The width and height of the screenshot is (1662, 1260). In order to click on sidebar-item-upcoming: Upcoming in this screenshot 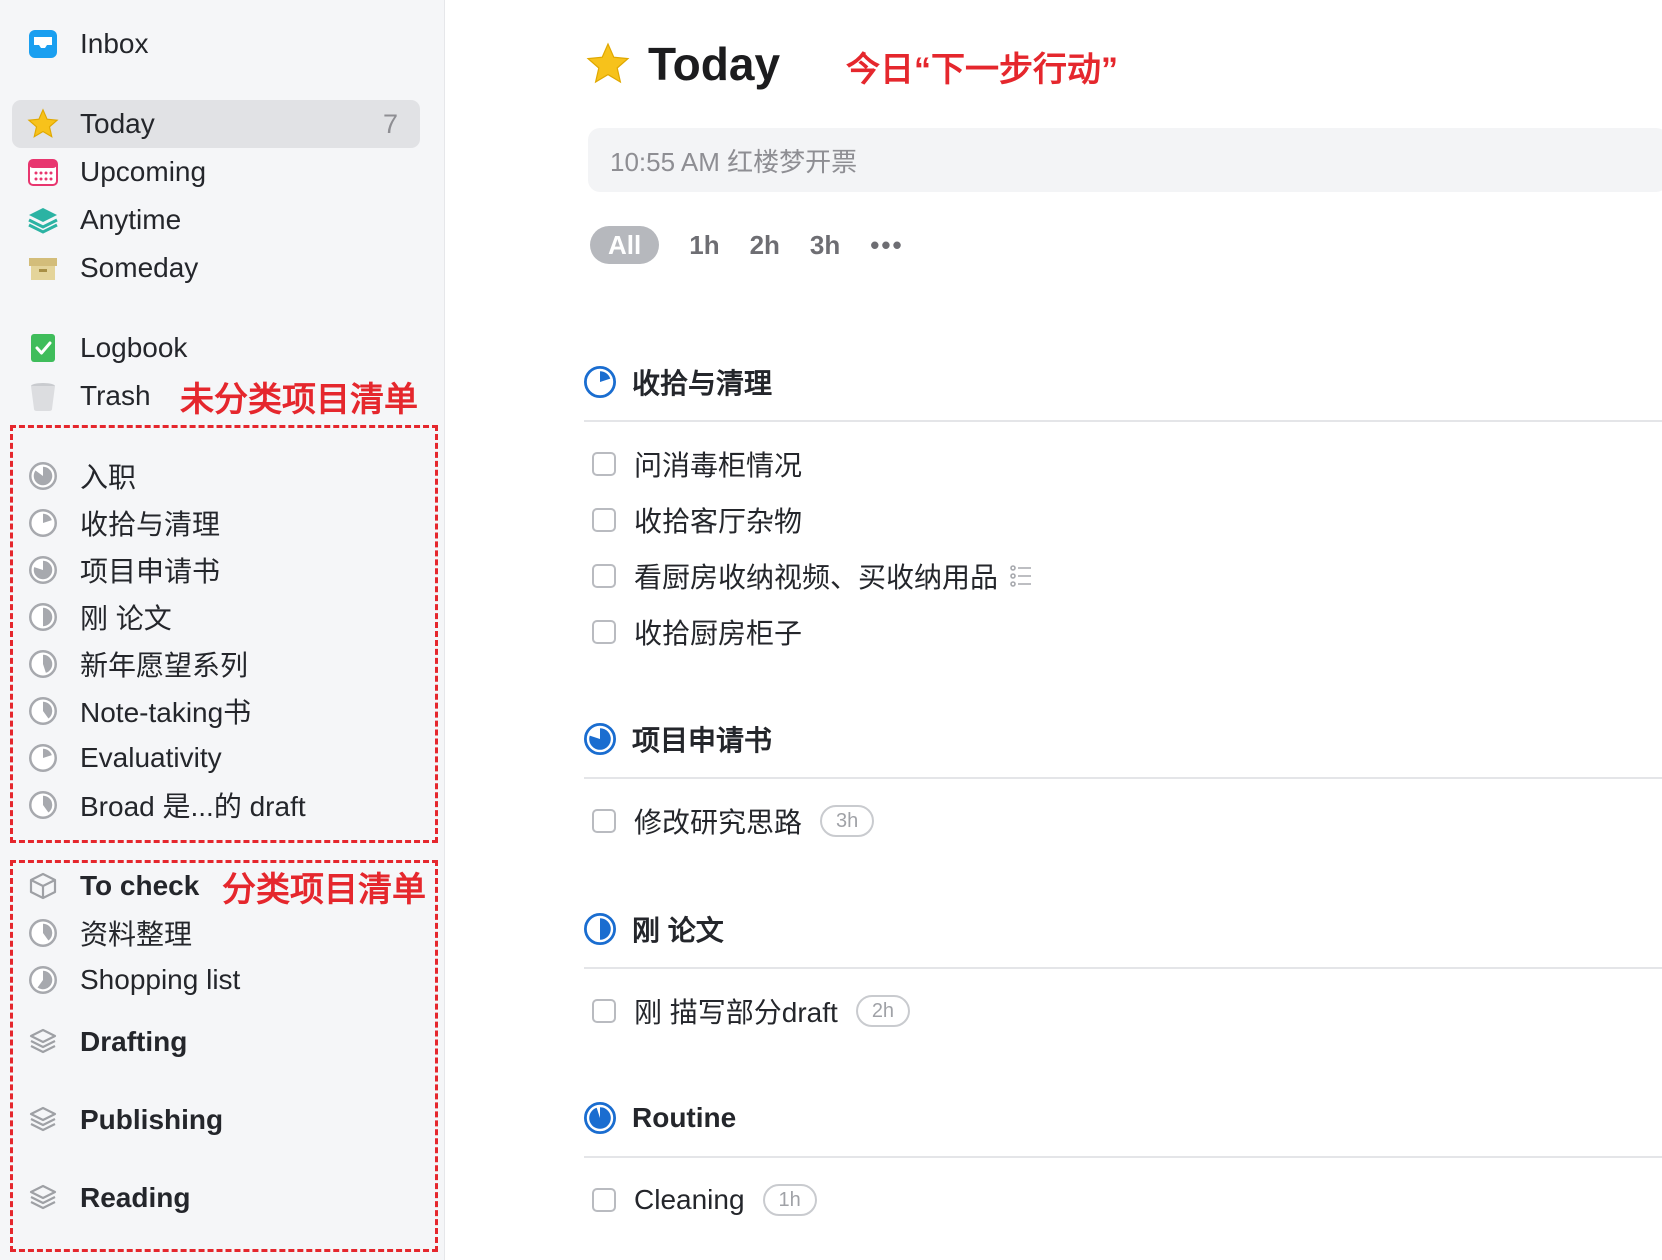, I will do `click(216, 172)`.